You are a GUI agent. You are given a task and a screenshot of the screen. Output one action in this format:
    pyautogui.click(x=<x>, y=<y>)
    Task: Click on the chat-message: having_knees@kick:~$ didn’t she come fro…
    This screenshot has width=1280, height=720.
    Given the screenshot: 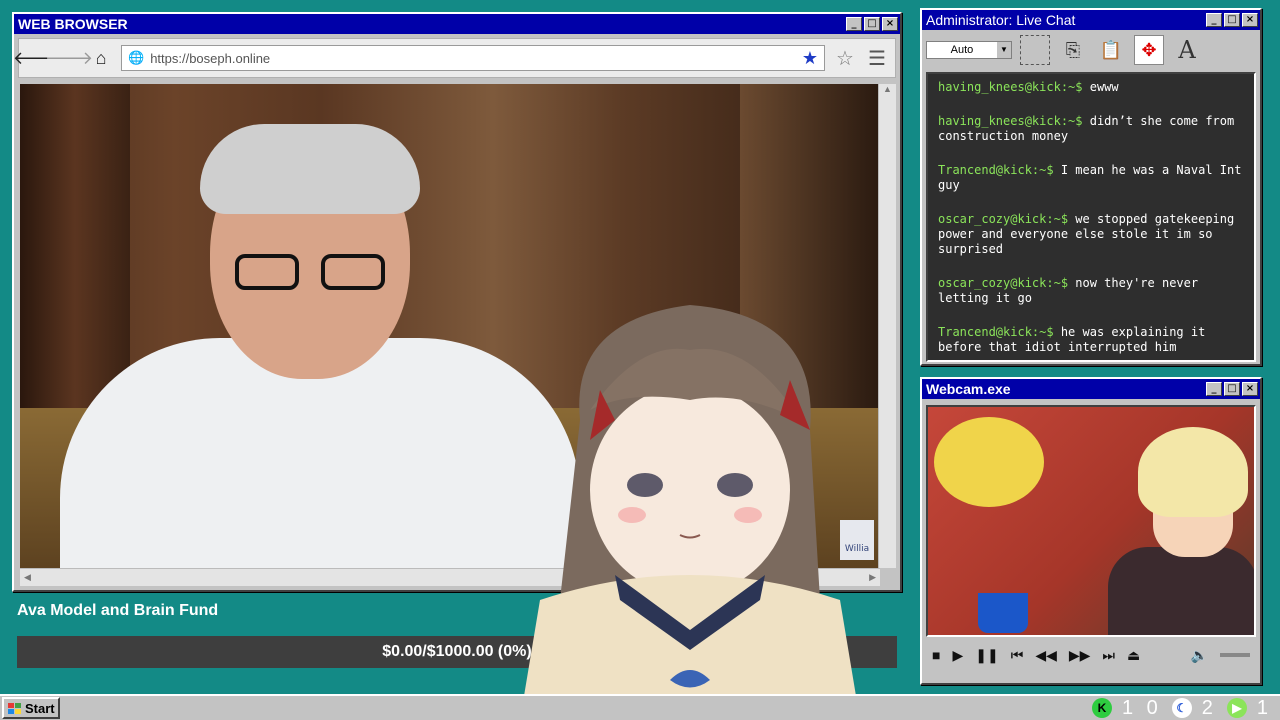 What is the action you would take?
    pyautogui.click(x=1091, y=129)
    